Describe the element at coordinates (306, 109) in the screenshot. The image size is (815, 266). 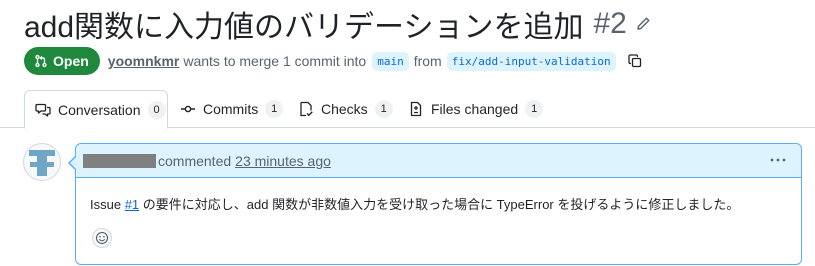
I see `checklist-icon` at that location.